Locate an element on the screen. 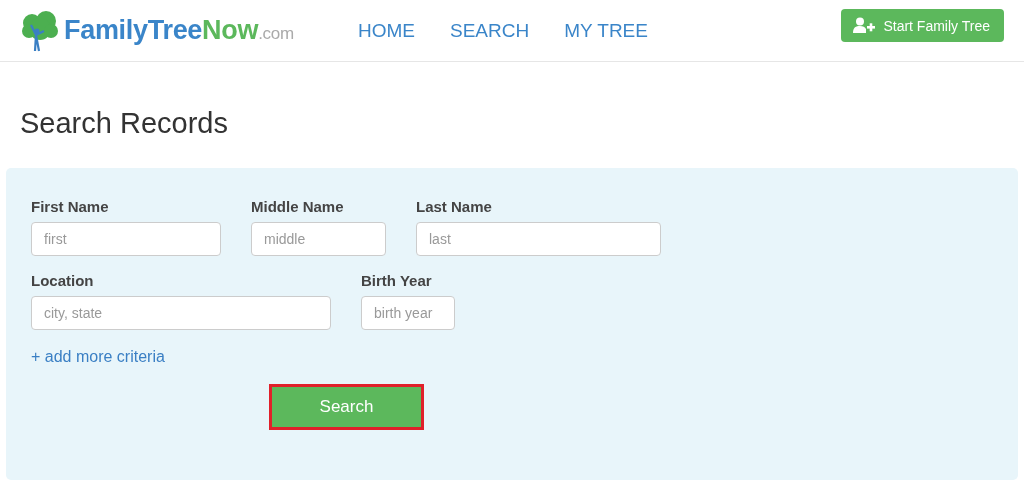 The height and width of the screenshot is (486, 1024). field-label: Birth Year is located at coordinates (397, 280).